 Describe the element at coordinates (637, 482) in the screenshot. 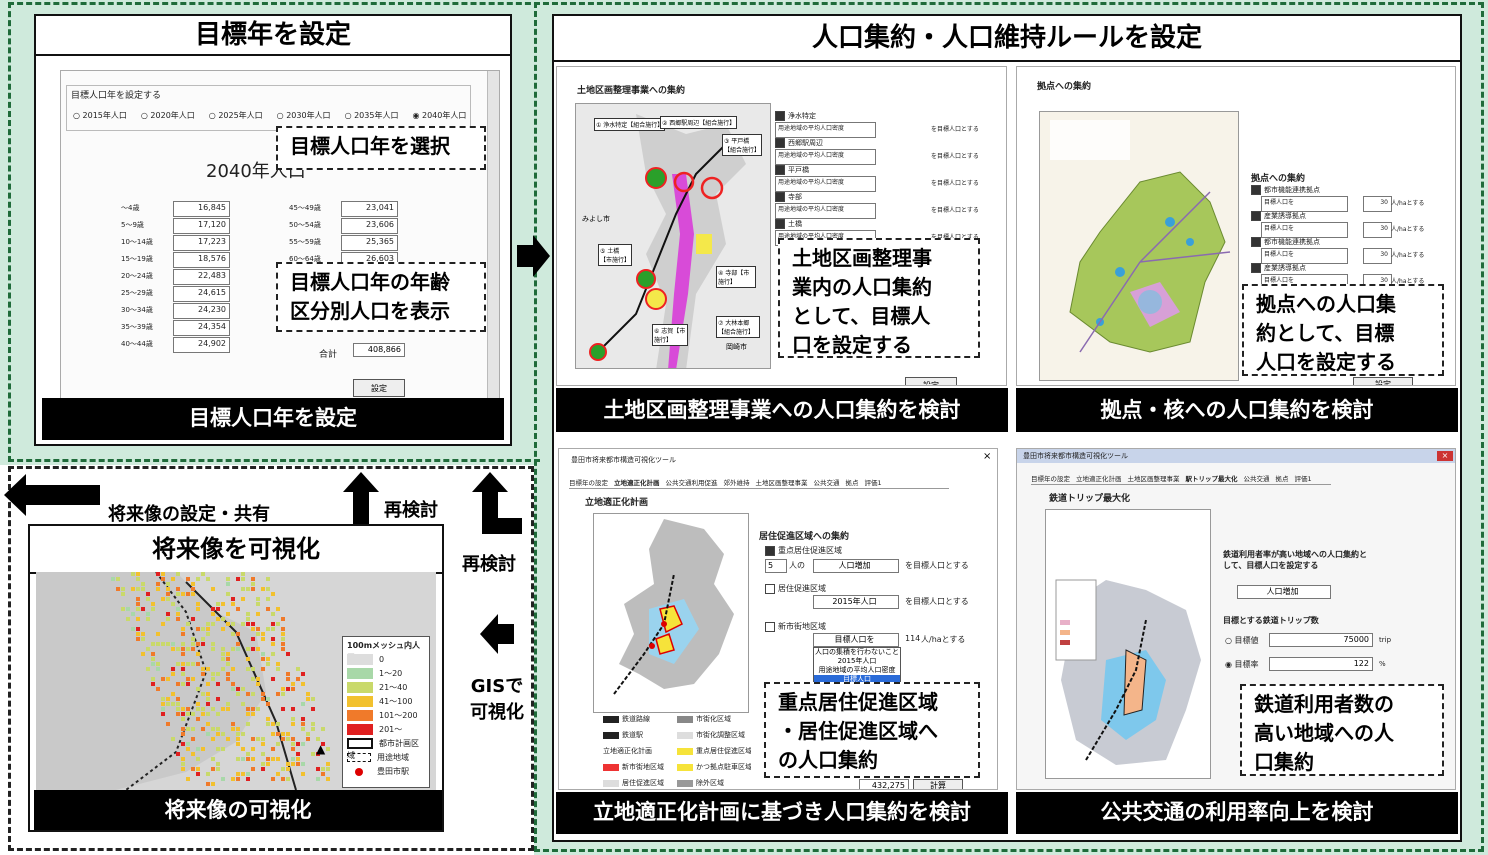

I see `location-tab: 立地適正化計画` at that location.